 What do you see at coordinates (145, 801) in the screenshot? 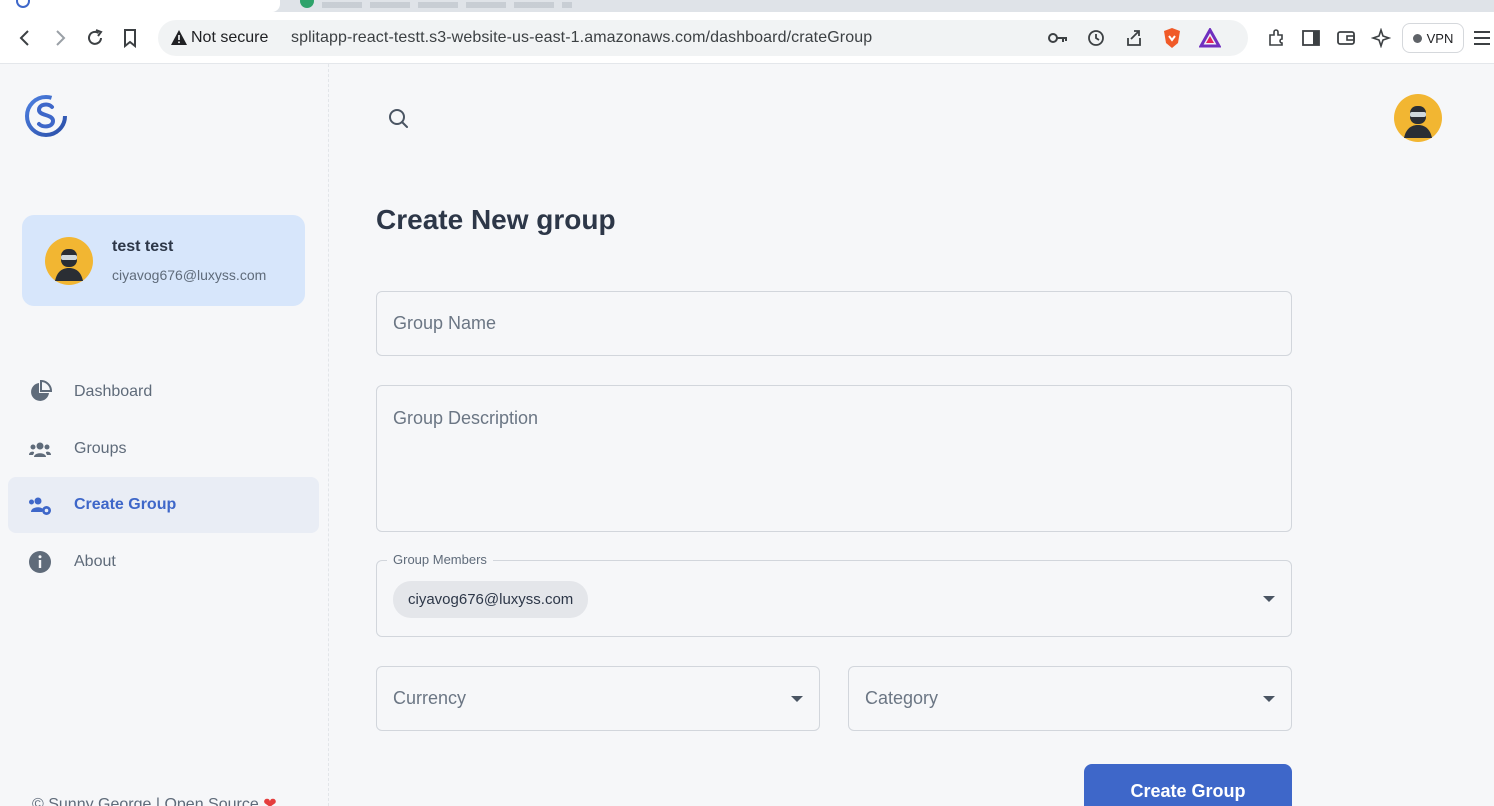
I see `footer-text: © Sunny George | Open Source` at bounding box center [145, 801].